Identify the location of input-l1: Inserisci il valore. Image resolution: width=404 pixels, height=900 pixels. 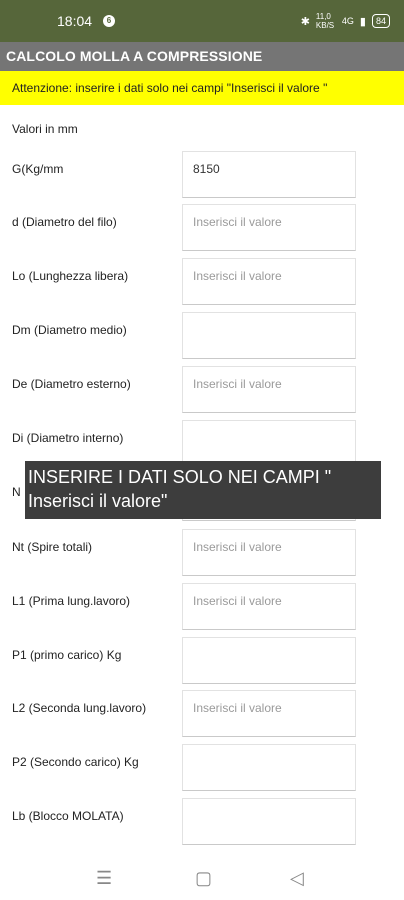
(269, 606).